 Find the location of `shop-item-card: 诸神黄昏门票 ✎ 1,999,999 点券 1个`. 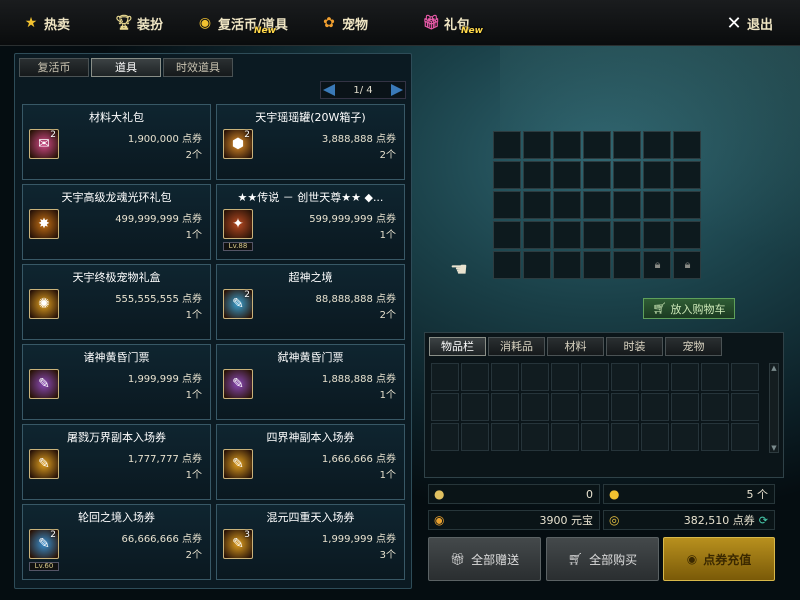

shop-item-card: 诸神黄昏门票 ✎ 1,999,999 点券 1个 is located at coordinates (116, 382).